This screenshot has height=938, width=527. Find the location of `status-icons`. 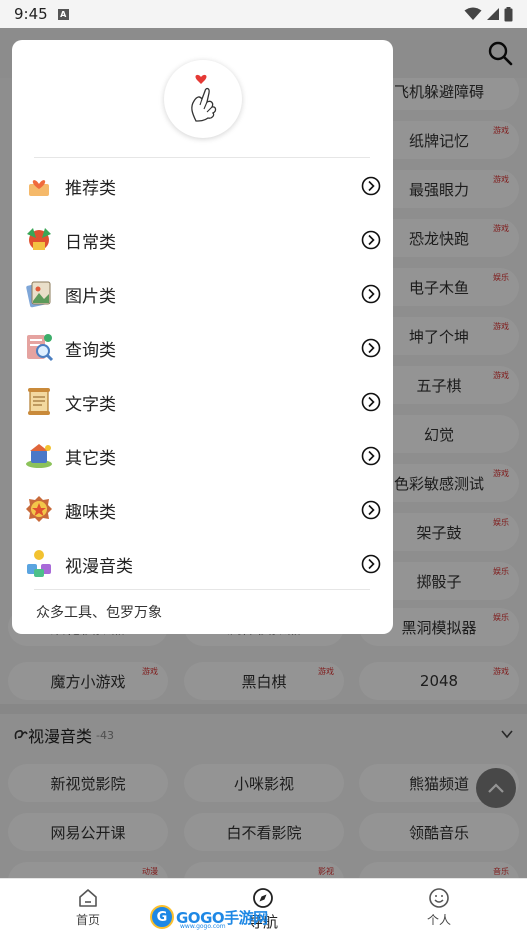

status-icons is located at coordinates (488, 14).